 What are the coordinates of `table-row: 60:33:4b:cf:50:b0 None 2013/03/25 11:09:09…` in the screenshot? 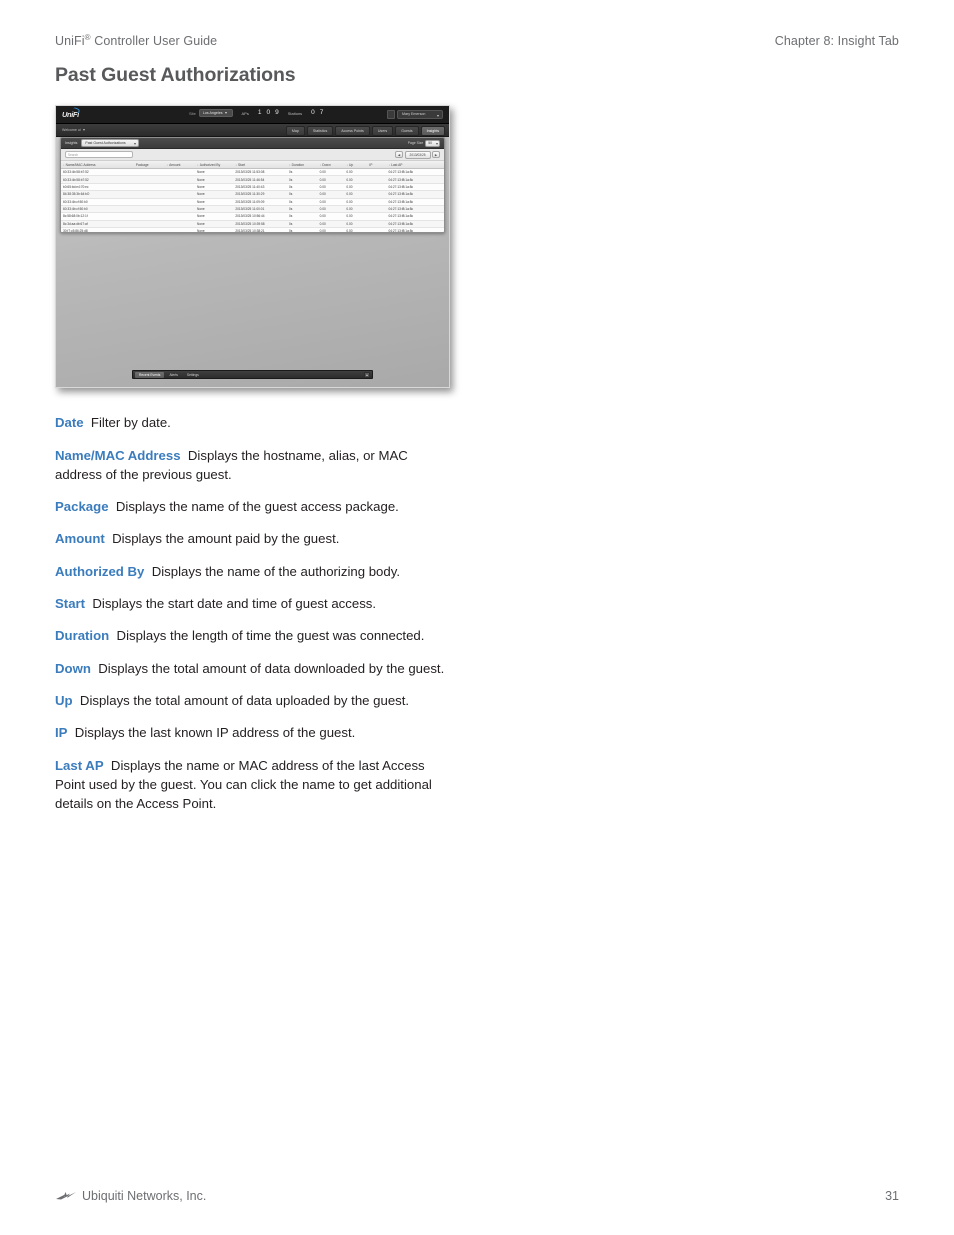 It's located at (252, 202).